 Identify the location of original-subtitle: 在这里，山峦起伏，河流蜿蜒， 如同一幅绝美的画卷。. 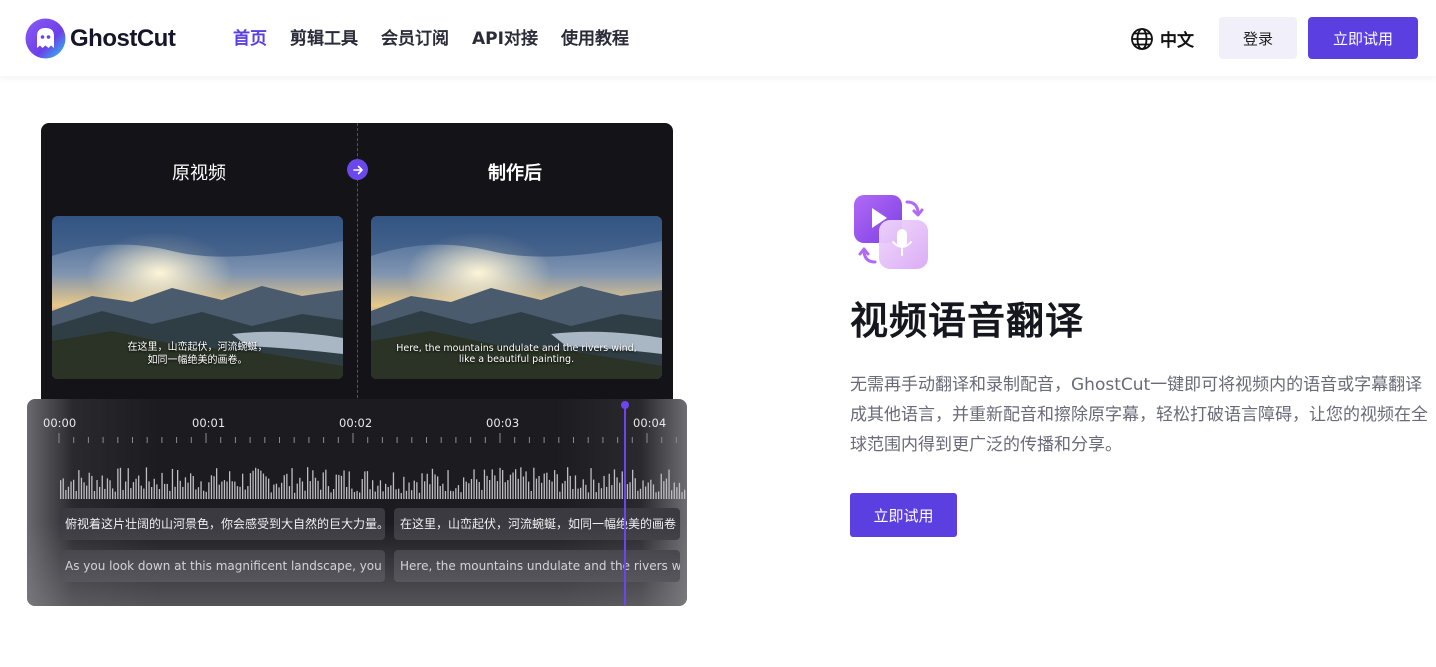
(197, 354).